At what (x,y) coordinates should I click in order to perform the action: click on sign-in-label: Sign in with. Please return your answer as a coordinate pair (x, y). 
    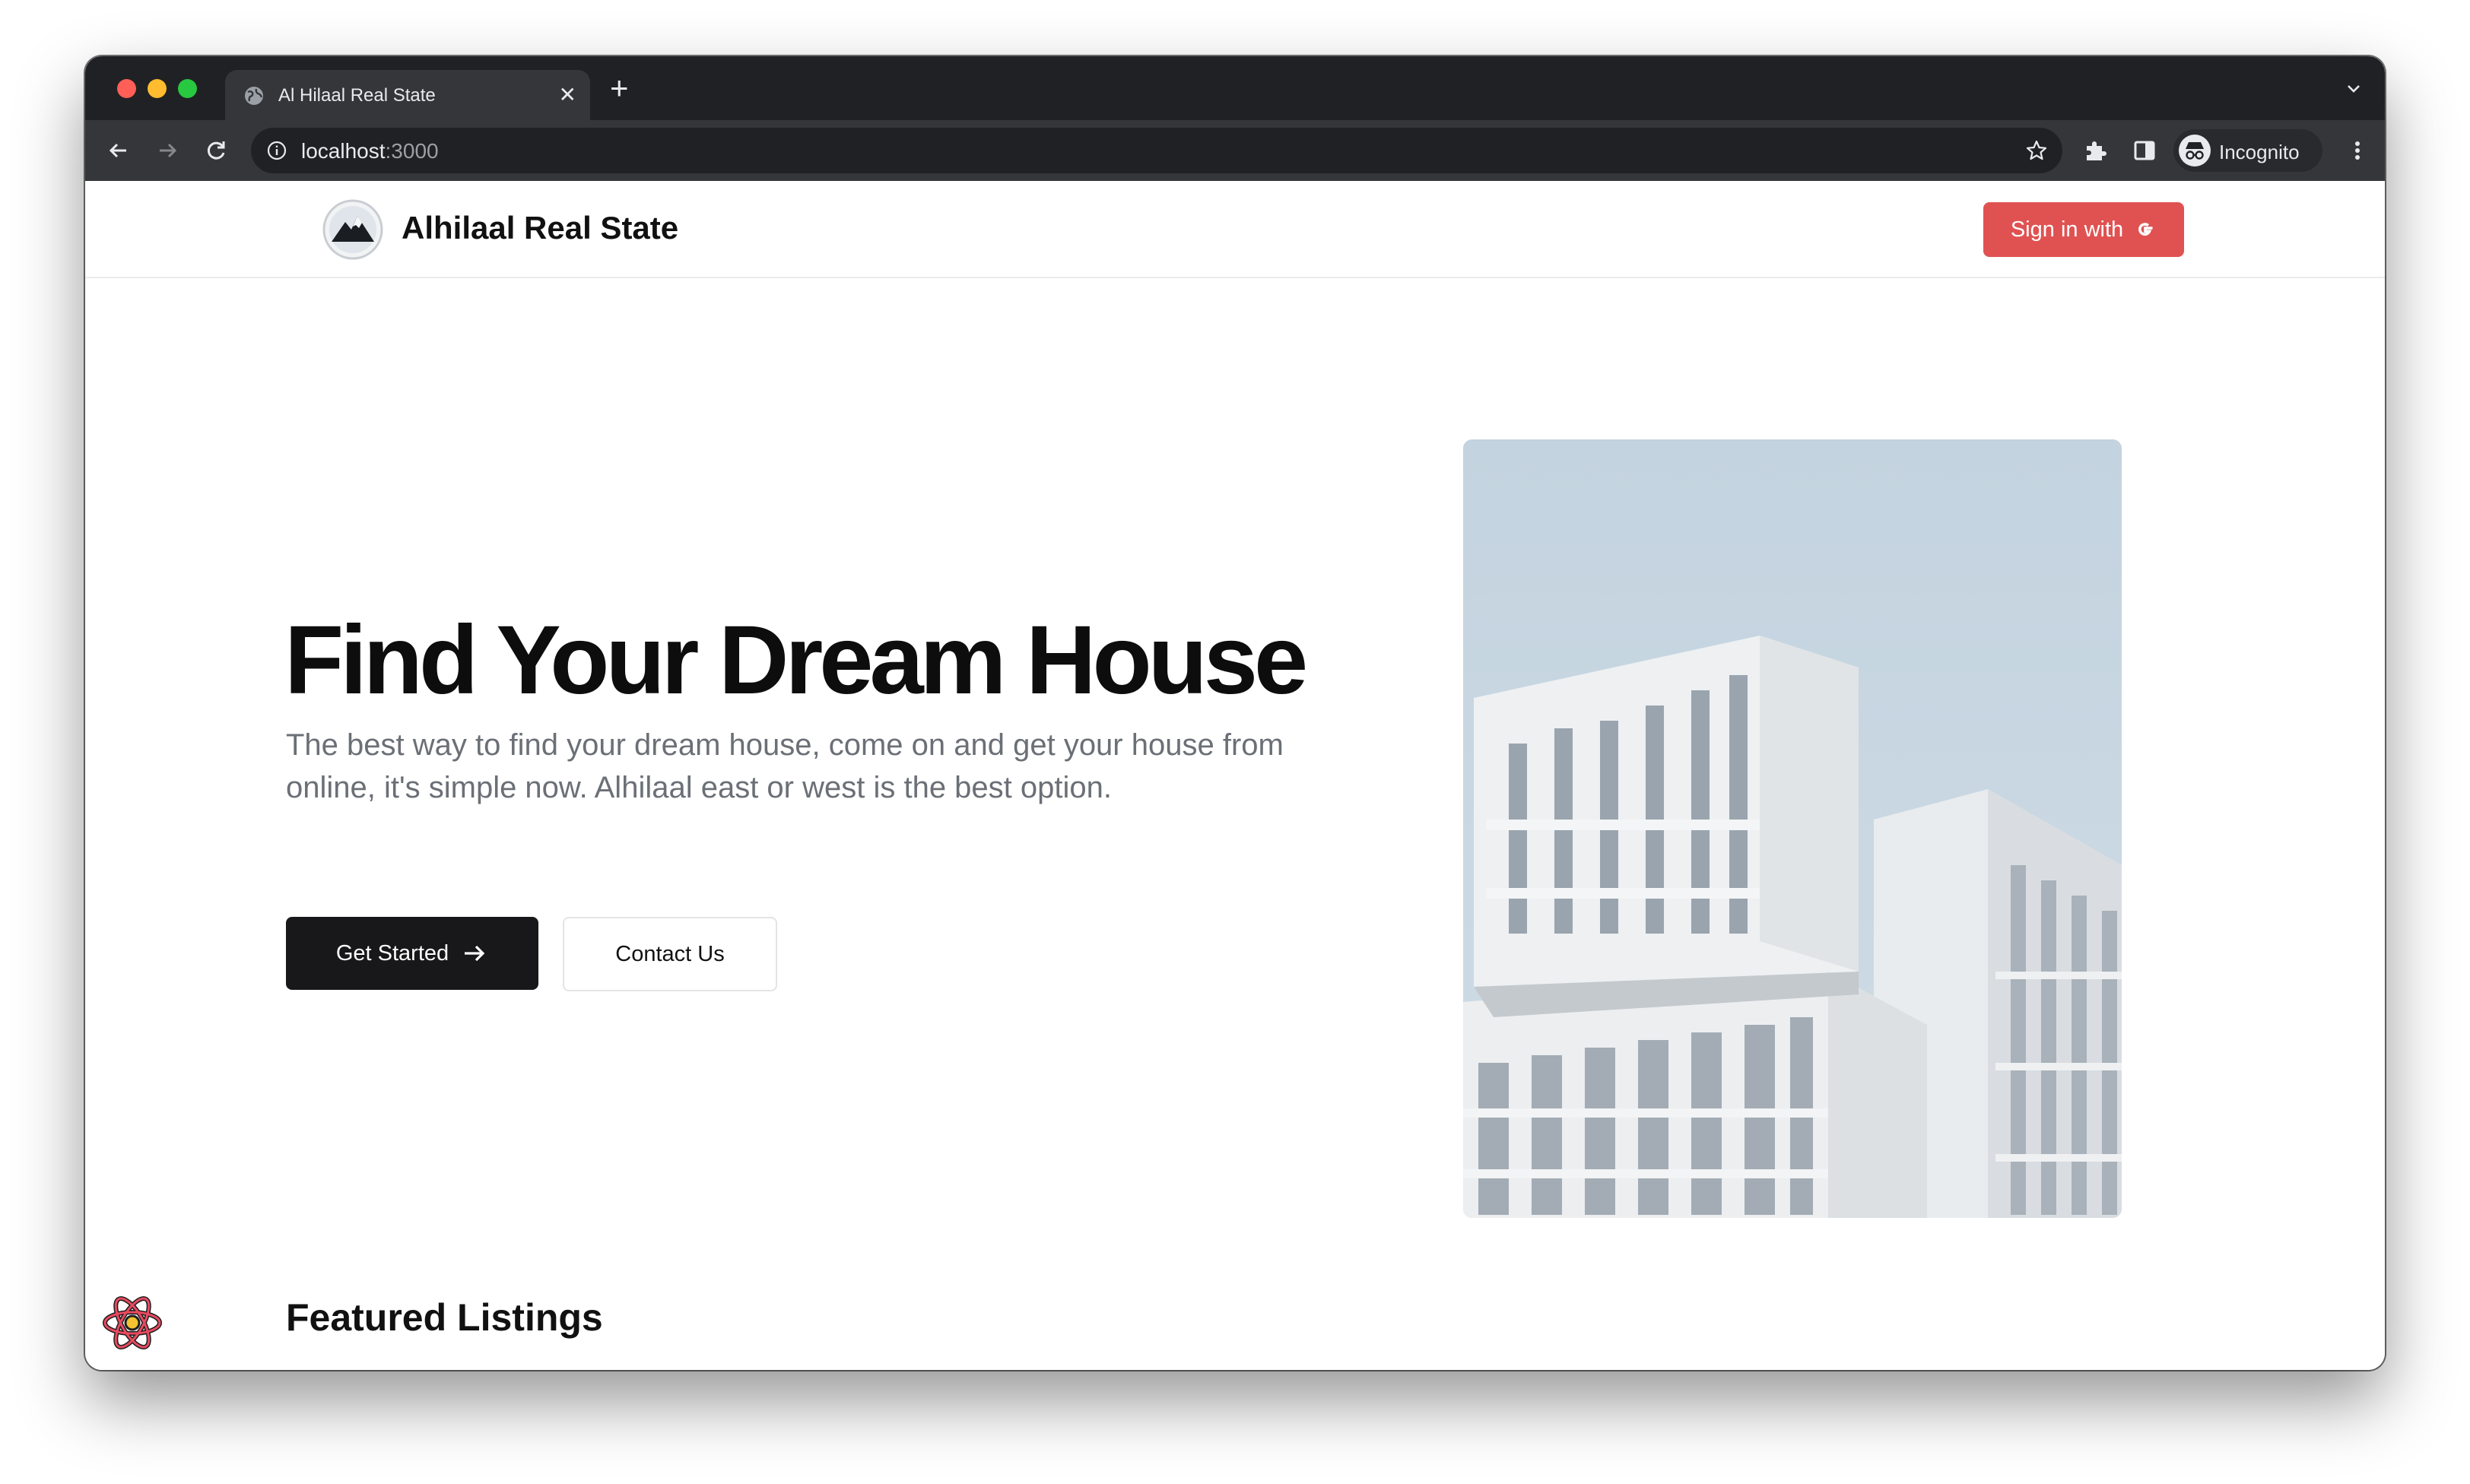
    Looking at the image, I should click on (2067, 230).